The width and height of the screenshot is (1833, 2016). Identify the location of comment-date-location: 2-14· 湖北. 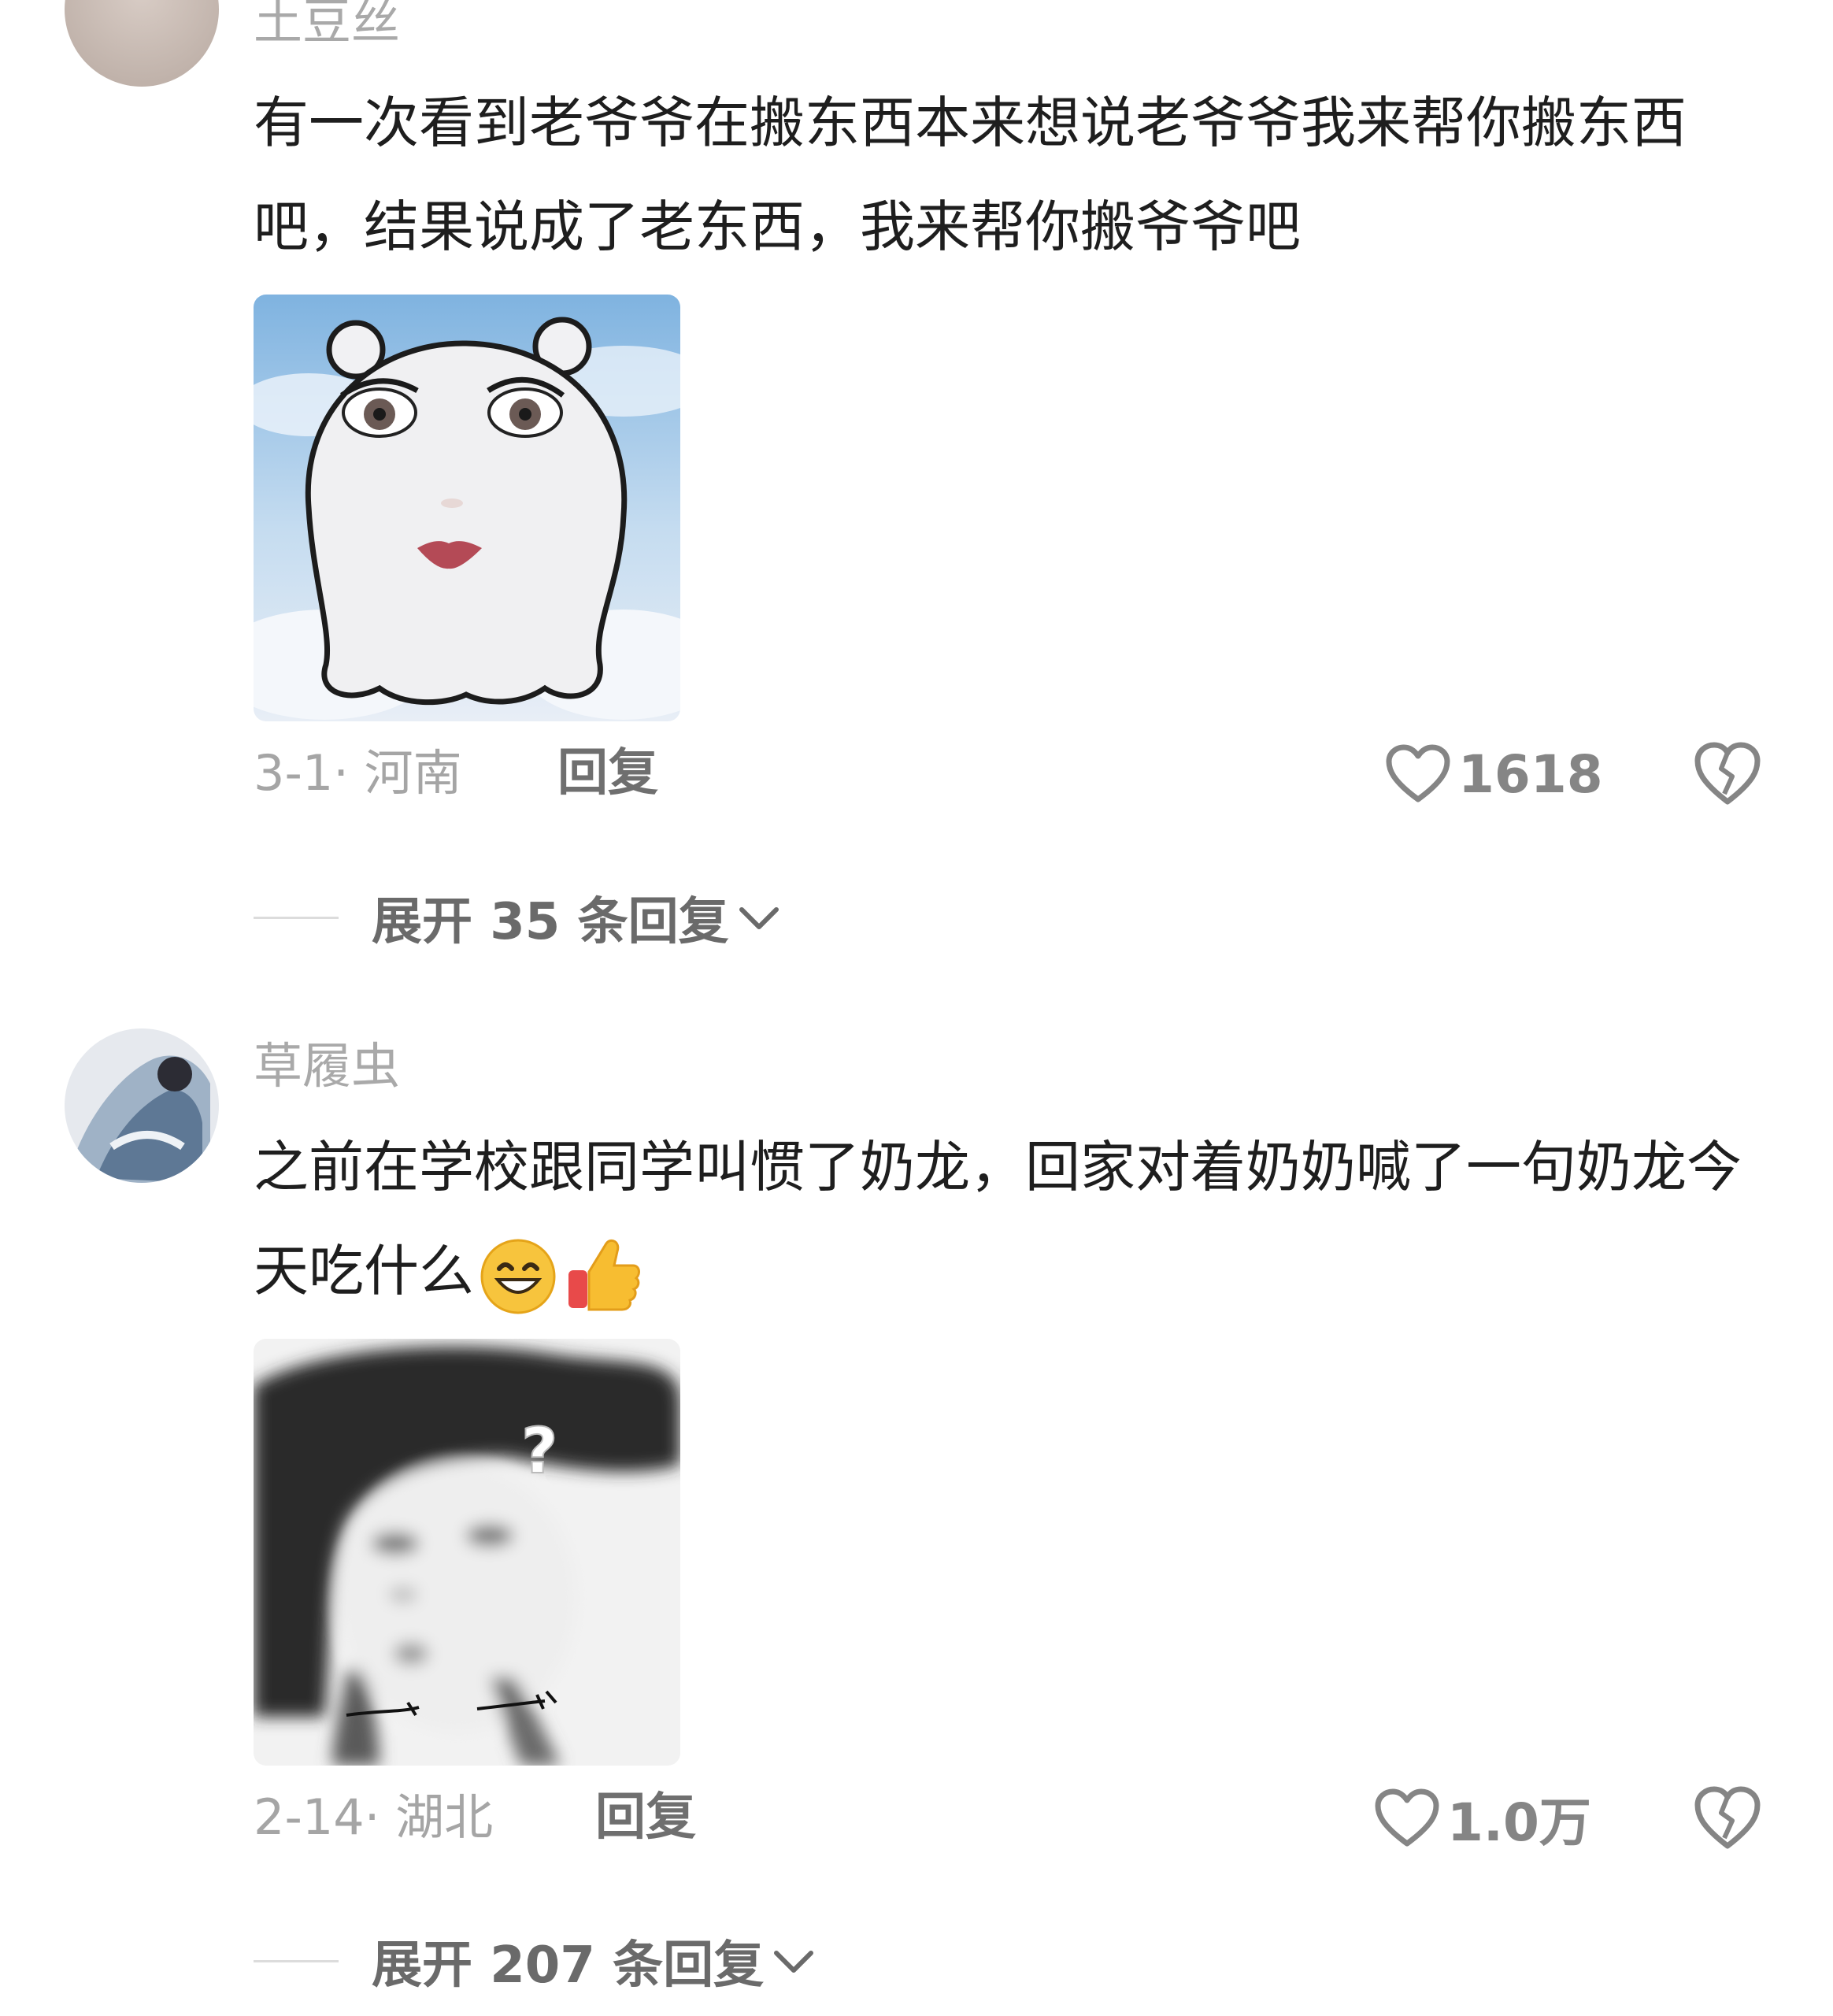
(374, 1817).